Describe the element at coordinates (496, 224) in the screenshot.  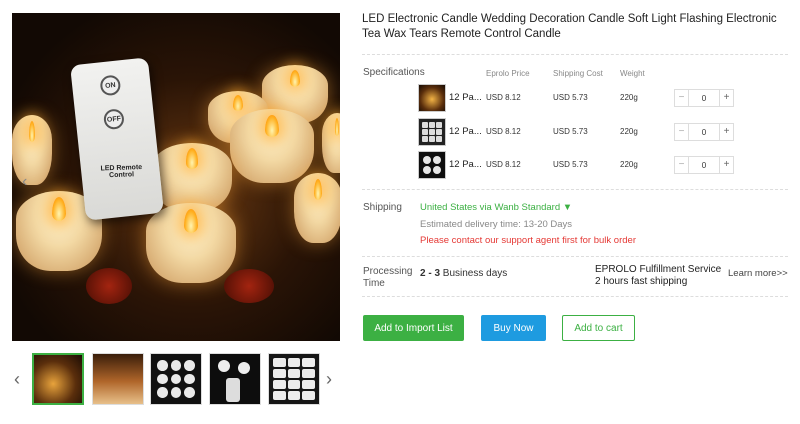
I see `delivery-estimate: Estimated delivery time: 13-20 Days` at that location.